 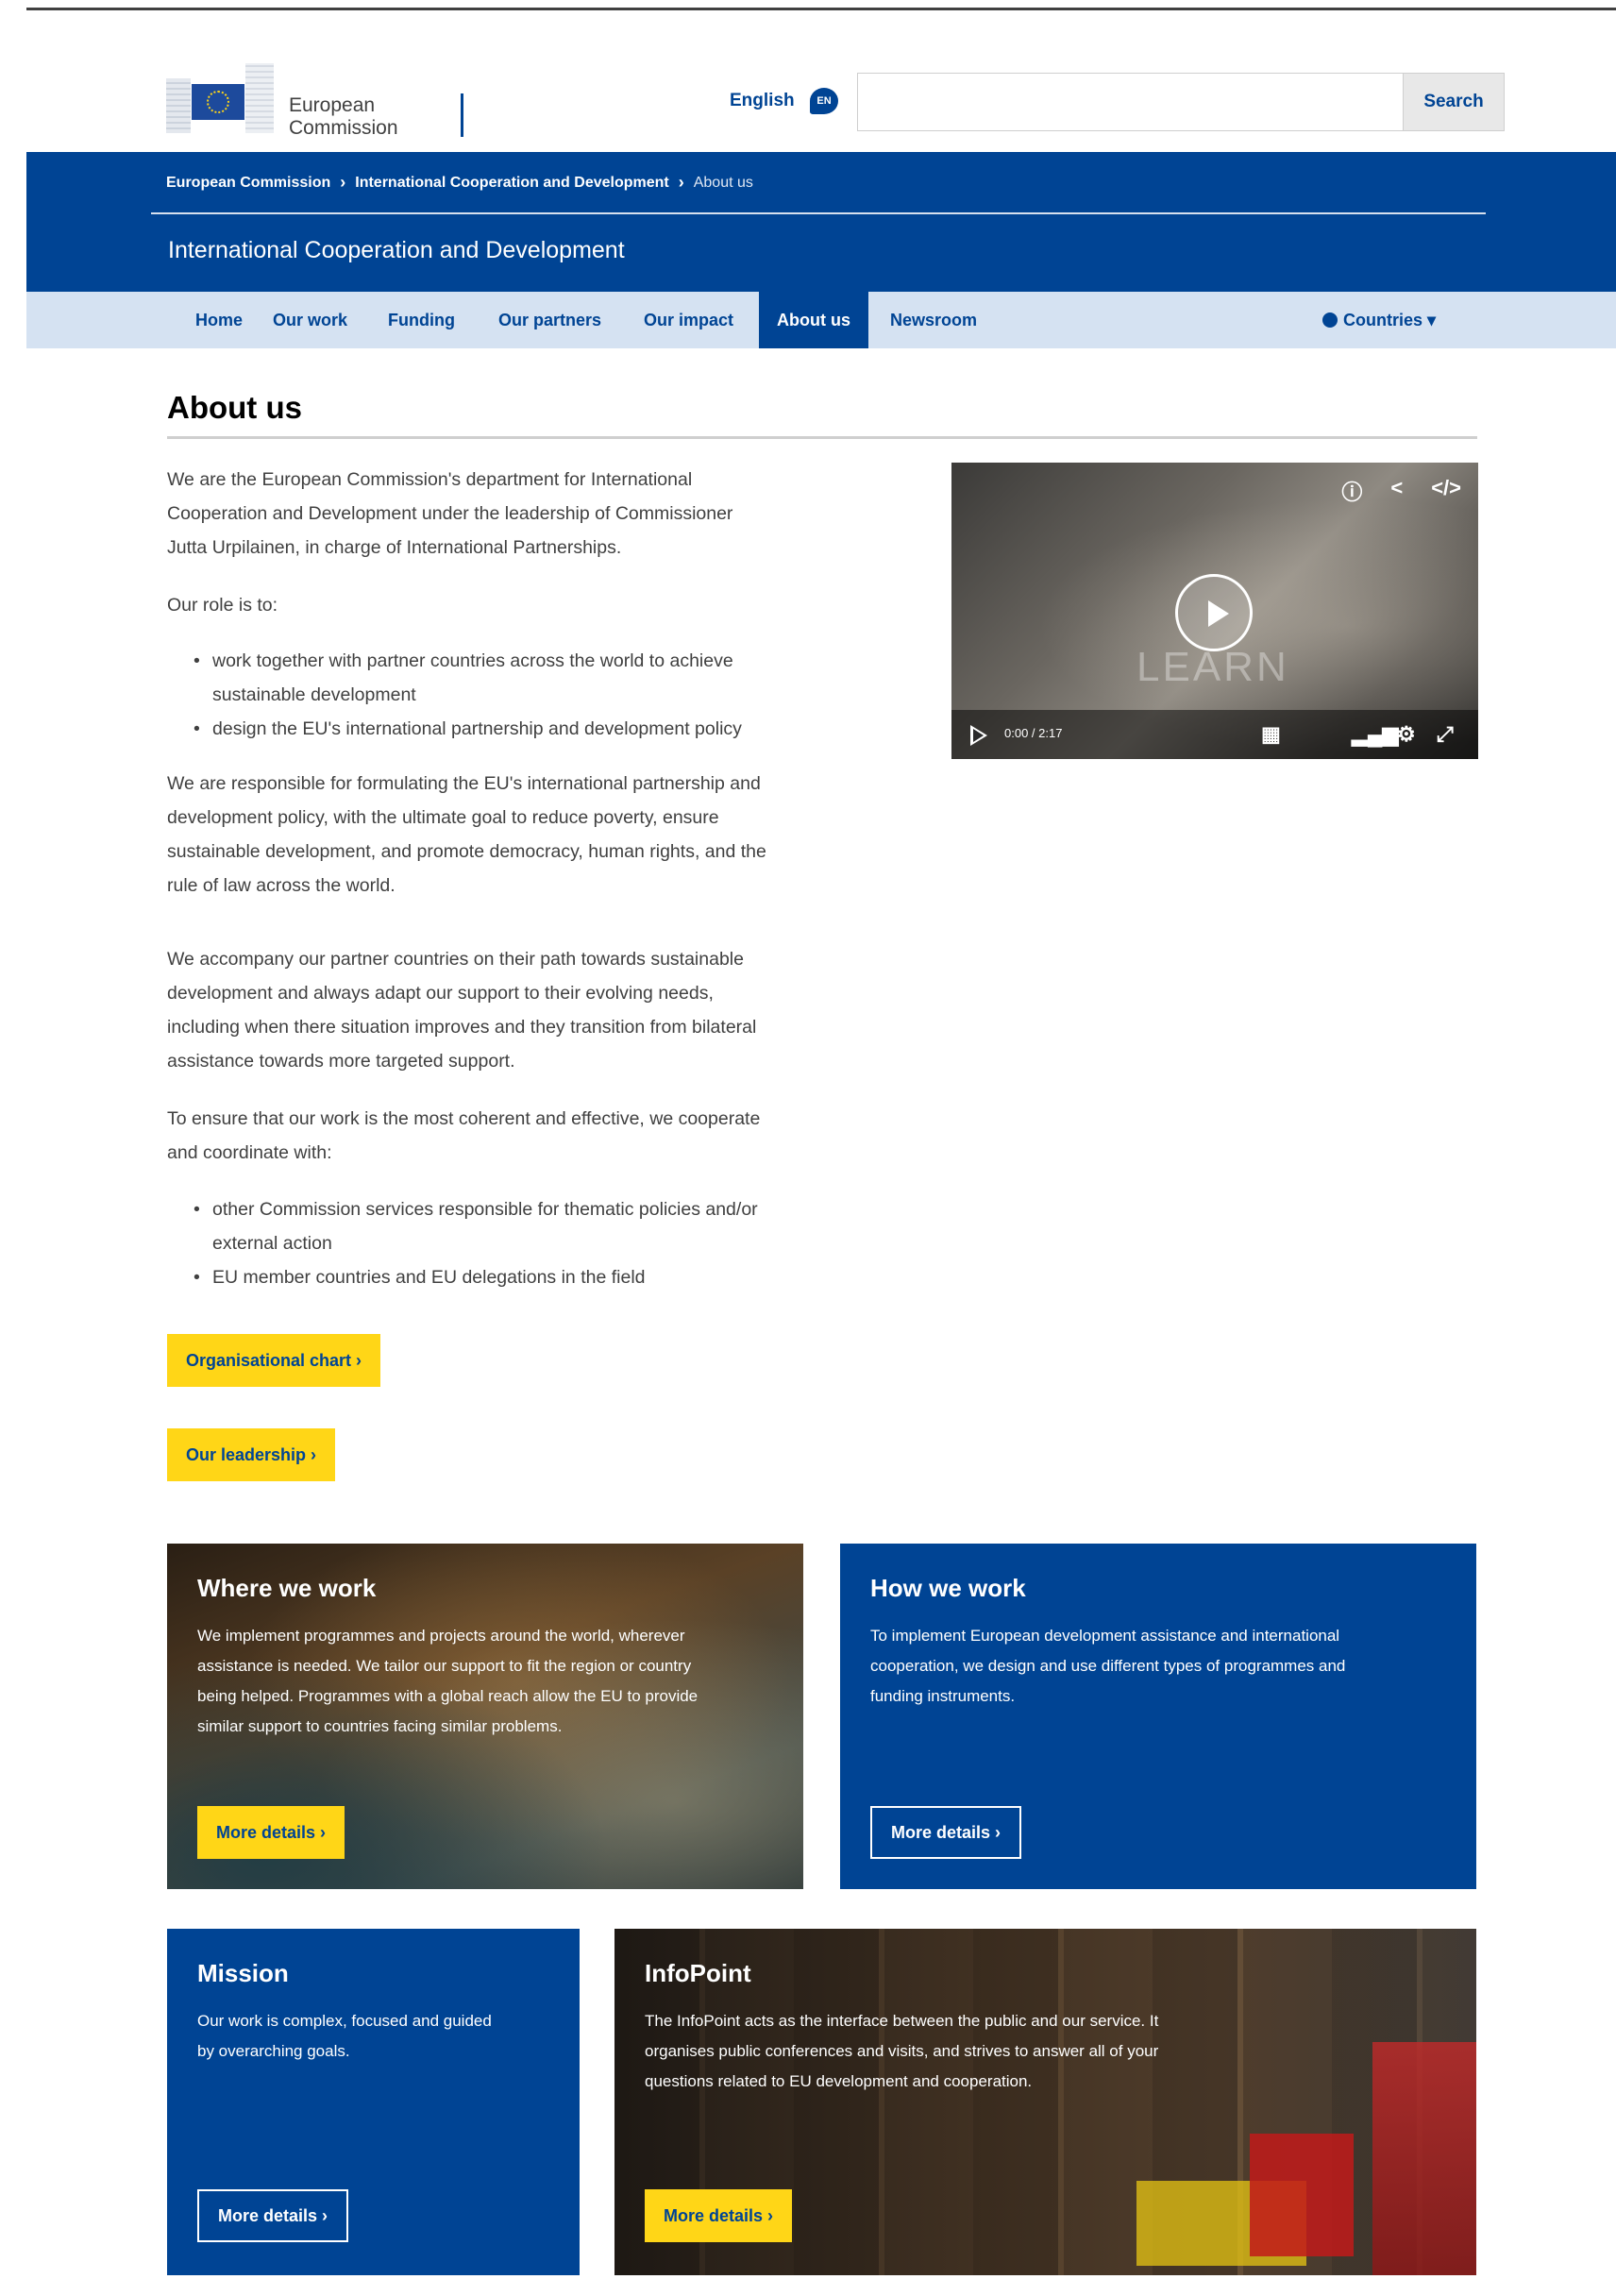 I want to click on ec-logo: European Commission, so click(x=332, y=97).